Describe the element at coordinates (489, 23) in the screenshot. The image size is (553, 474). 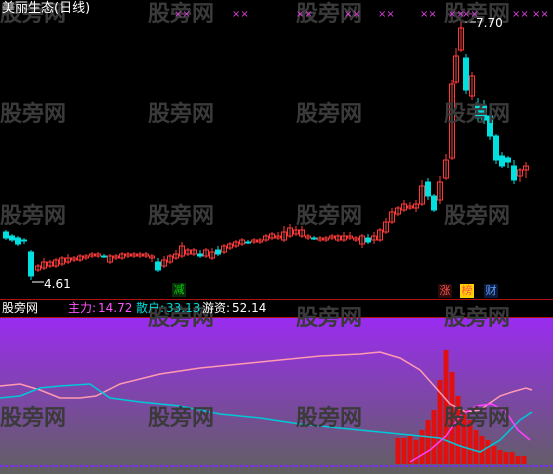
I see `high-price-label: 7.70` at that location.